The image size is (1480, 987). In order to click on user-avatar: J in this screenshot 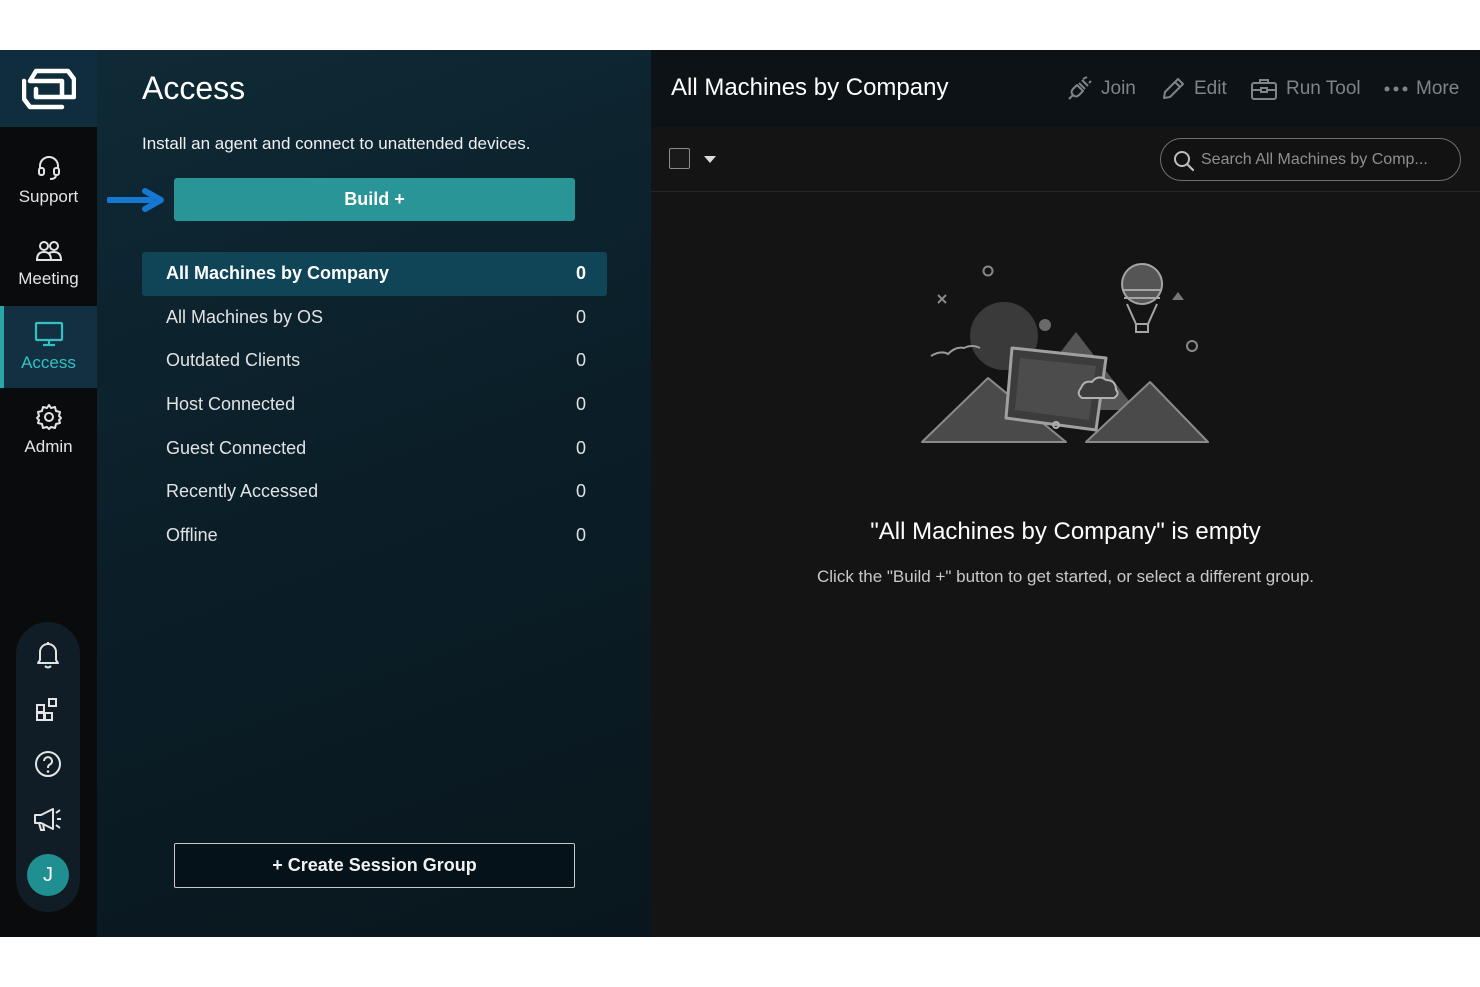, I will do `click(48, 875)`.